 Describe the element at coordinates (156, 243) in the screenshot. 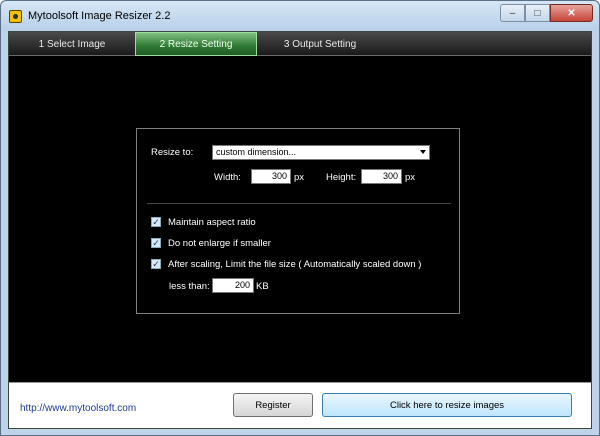

I see `no-enlarge-checkbox: ✓` at that location.